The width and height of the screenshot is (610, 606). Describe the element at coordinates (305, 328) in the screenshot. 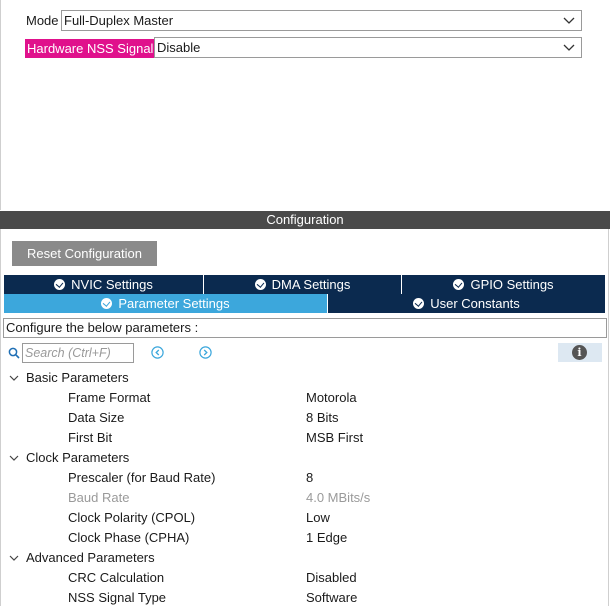

I see `configure-instructions: Configure the below parameters :` at that location.